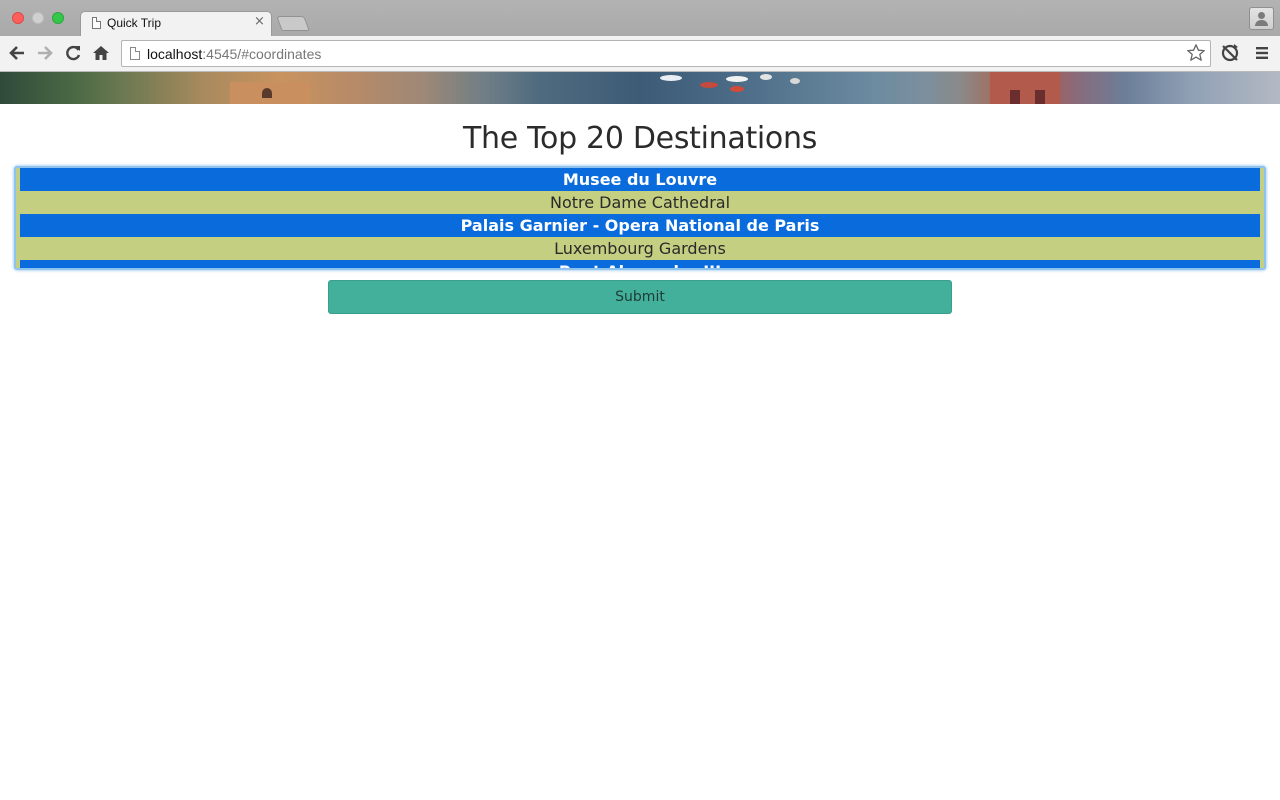  Describe the element at coordinates (666, 53) in the screenshot. I see `address-bar: localhost:4545/#coordinates` at that location.